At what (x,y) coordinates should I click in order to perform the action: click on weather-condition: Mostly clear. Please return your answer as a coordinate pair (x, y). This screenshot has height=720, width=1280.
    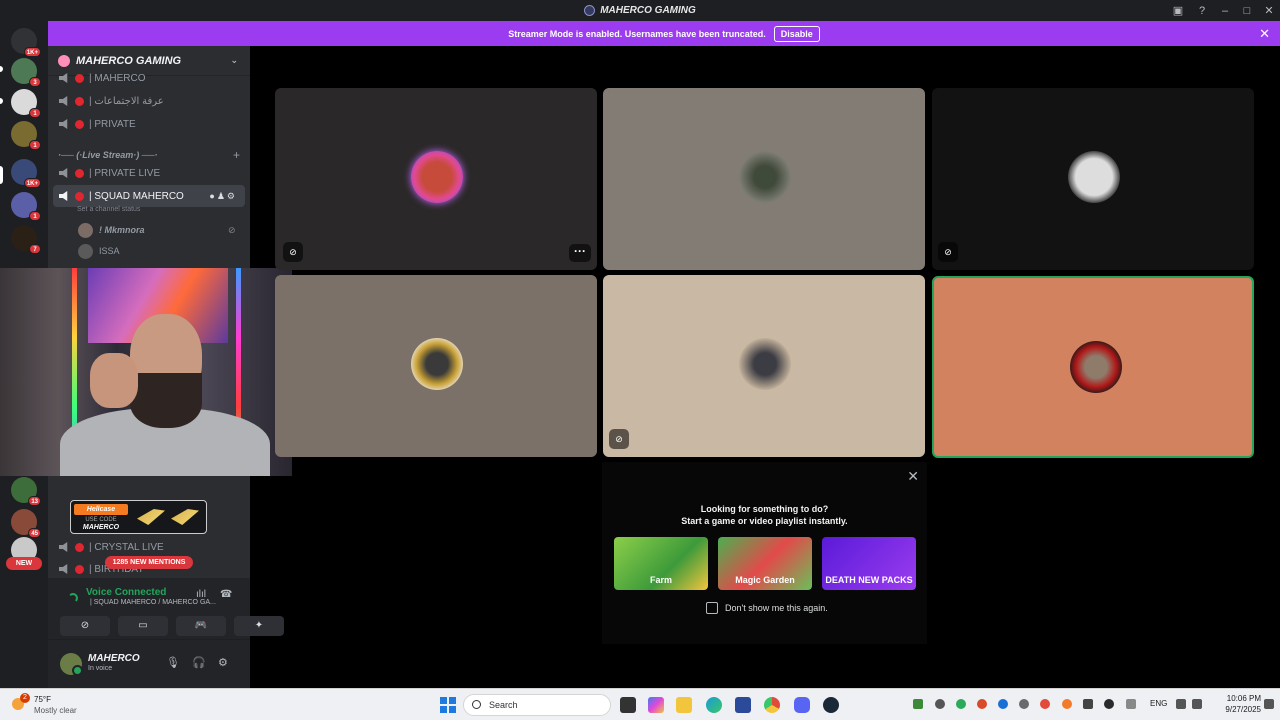
    Looking at the image, I should click on (55, 710).